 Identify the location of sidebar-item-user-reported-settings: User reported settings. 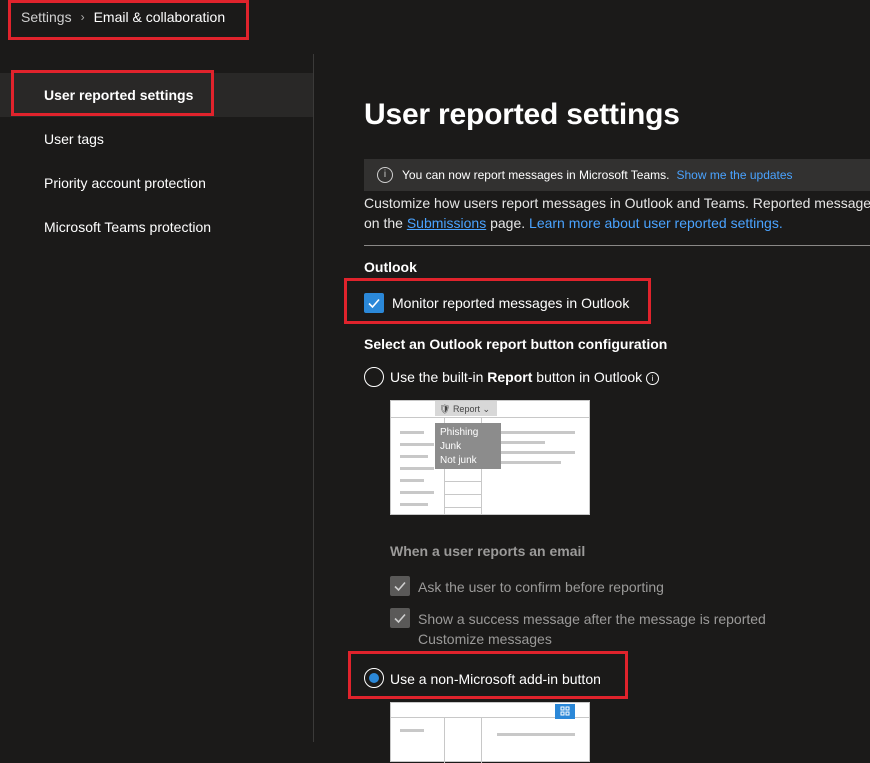
(156, 95).